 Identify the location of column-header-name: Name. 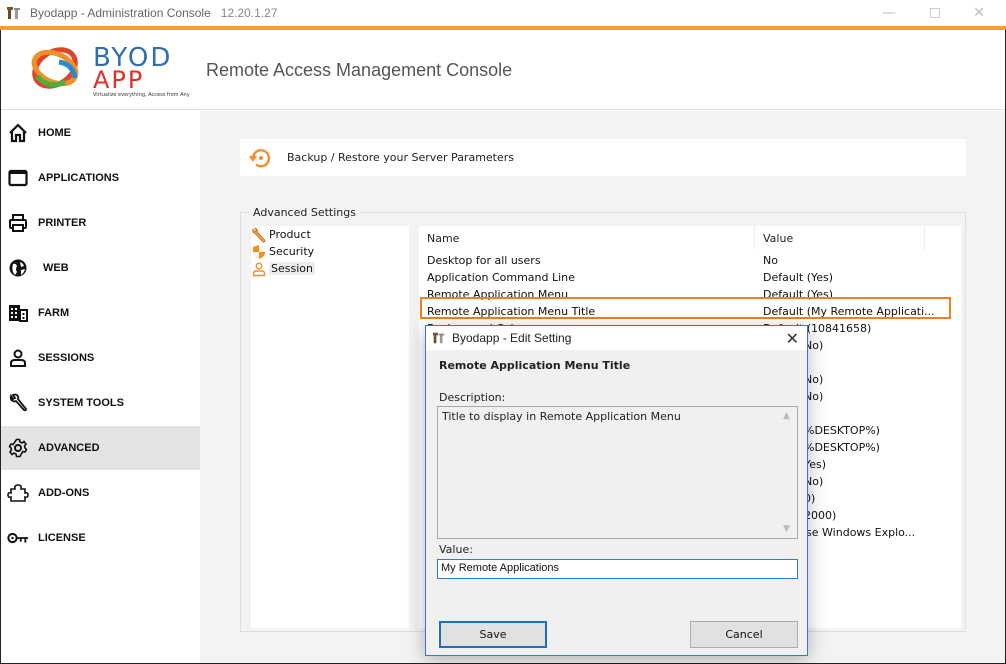
(587, 238).